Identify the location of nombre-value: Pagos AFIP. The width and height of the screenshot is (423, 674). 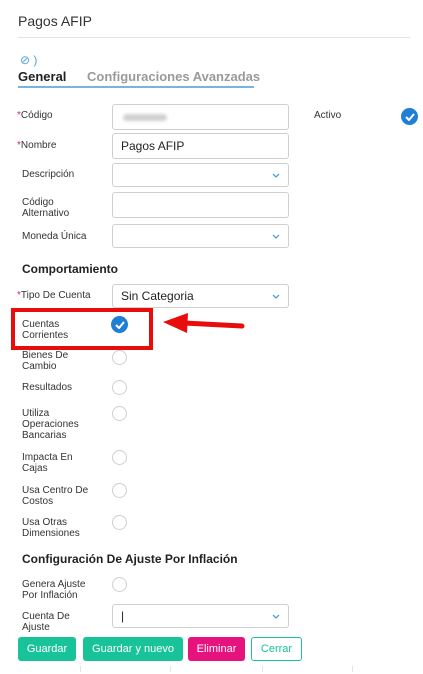
(153, 146).